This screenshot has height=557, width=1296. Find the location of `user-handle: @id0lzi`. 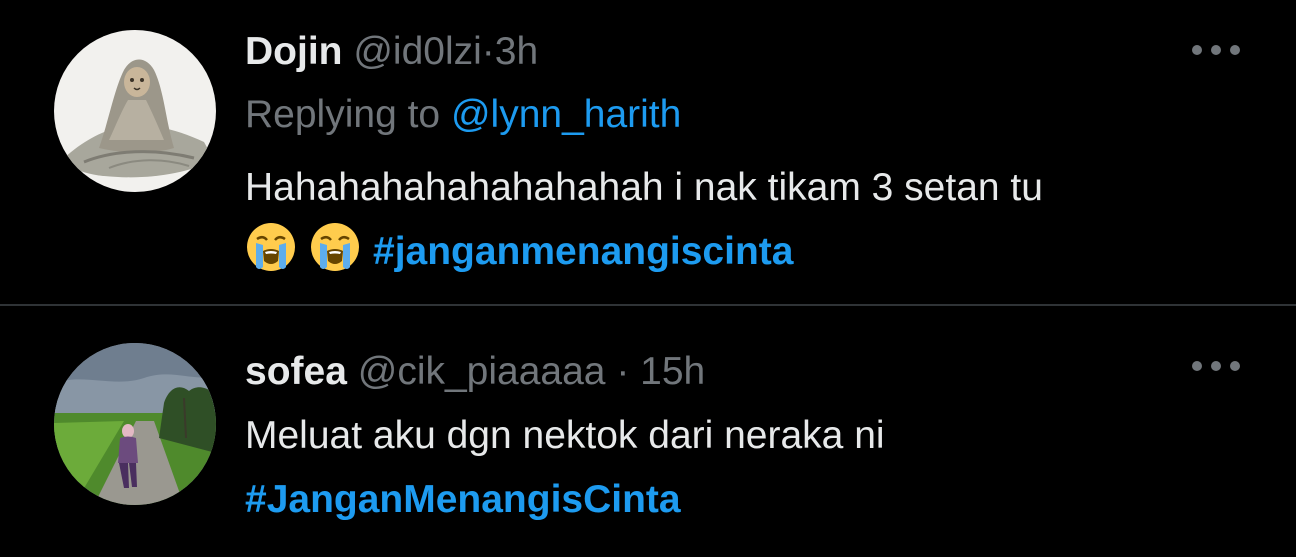

user-handle: @id0lzi is located at coordinates (417, 51).